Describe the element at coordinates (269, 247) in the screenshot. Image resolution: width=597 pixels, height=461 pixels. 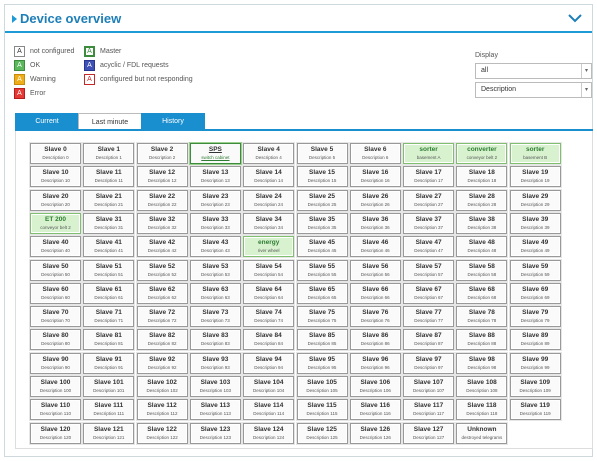
I see `device-cell: energy river wheel` at that location.